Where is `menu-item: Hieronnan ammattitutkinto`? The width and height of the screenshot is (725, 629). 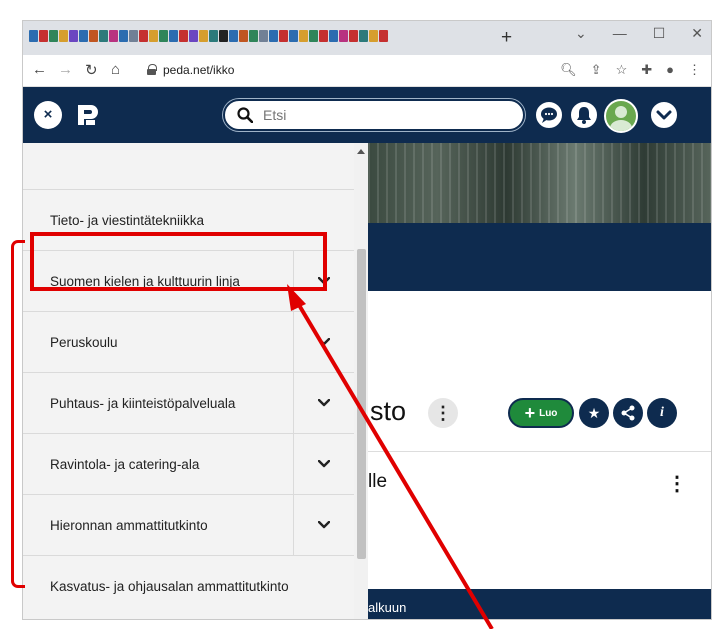 menu-item: Hieronnan ammattitutkinto is located at coordinates (195, 525).